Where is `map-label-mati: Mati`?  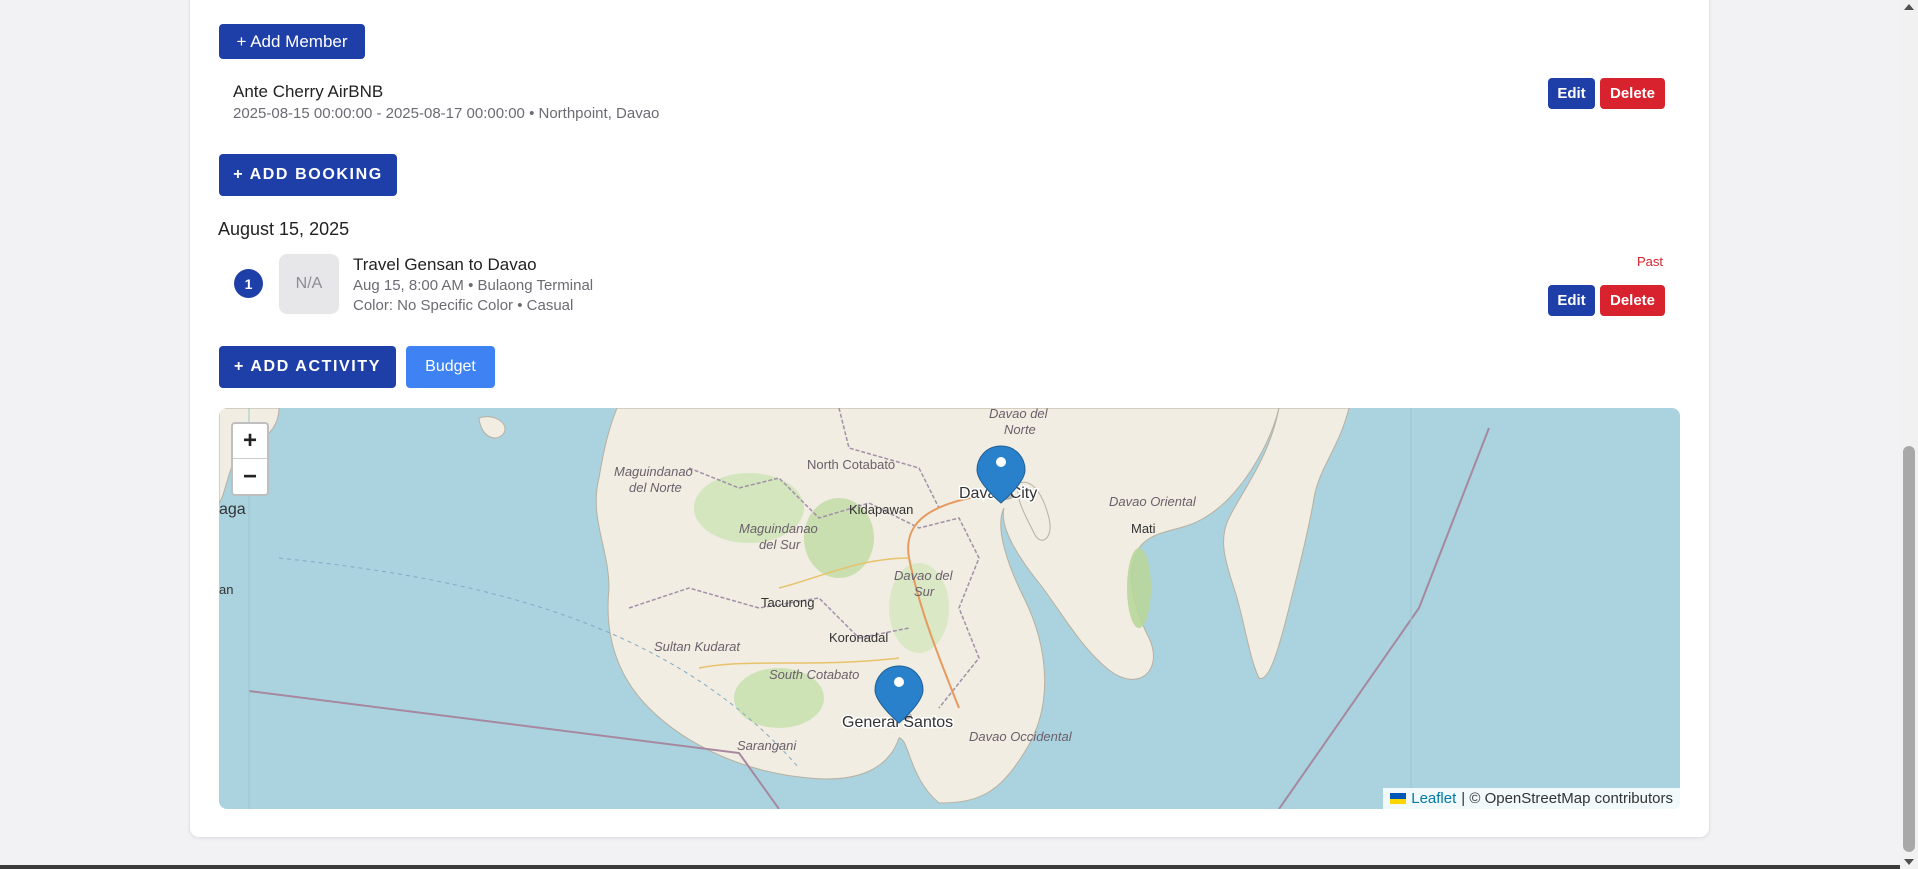 map-label-mati: Mati is located at coordinates (1143, 528).